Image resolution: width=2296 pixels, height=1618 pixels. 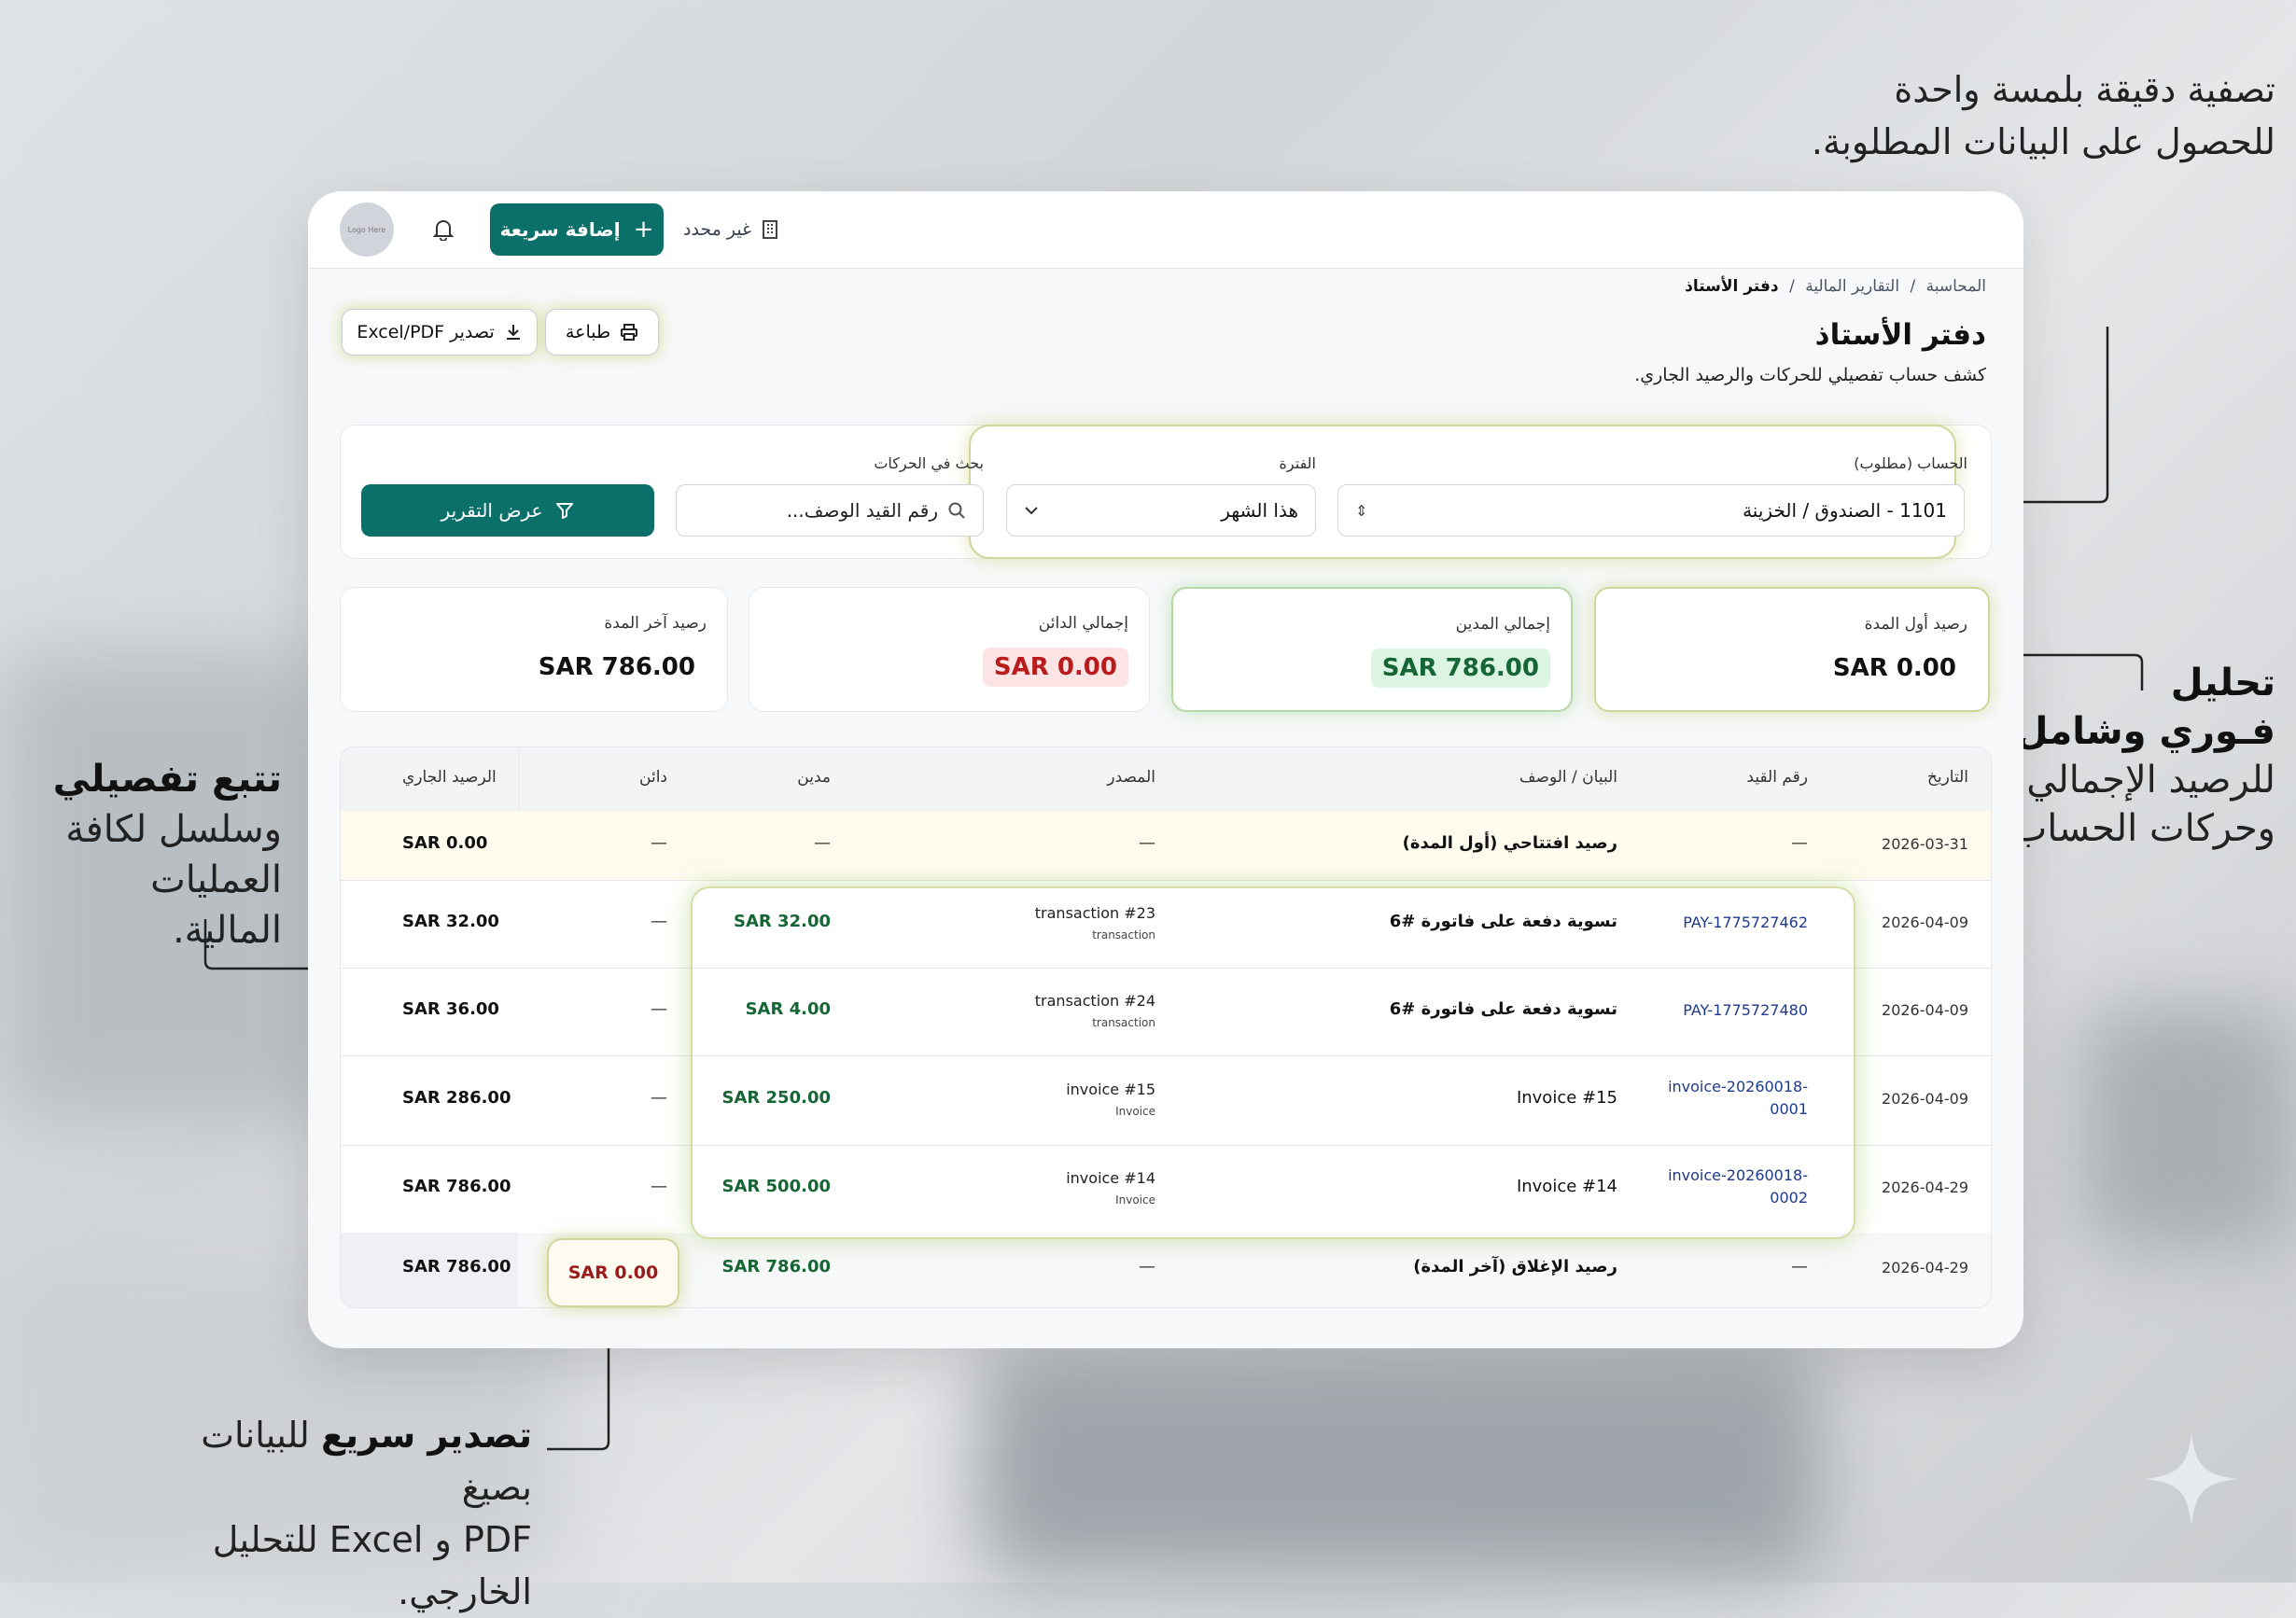 What do you see at coordinates (1925, 1187) in the screenshot?
I see `cell-date: 2026-04-29` at bounding box center [1925, 1187].